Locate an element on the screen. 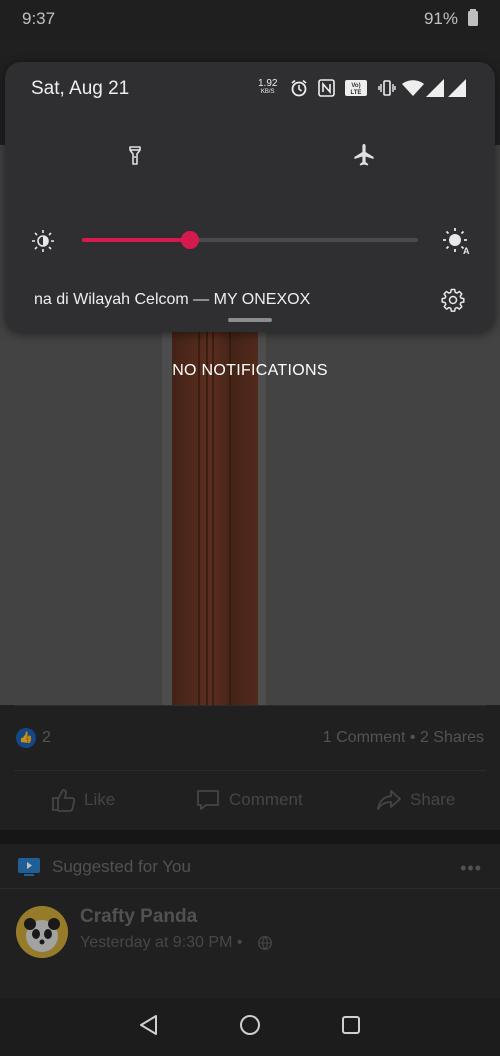 Image resolution: width=500 pixels, height=1056 pixels. comment-share-summary: 1 Comment • 2 Shares is located at coordinates (403, 738).